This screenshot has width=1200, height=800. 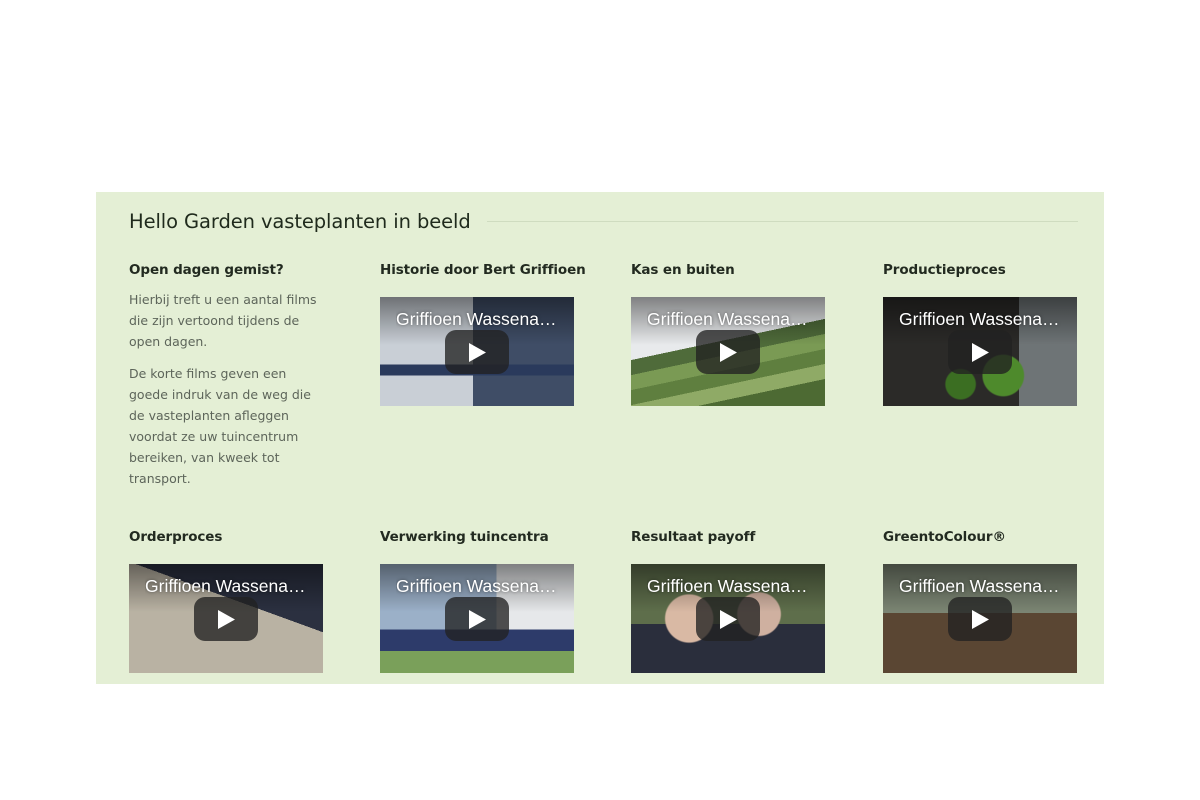 What do you see at coordinates (944, 537) in the screenshot?
I see `video-card-title: GreentoColour®` at bounding box center [944, 537].